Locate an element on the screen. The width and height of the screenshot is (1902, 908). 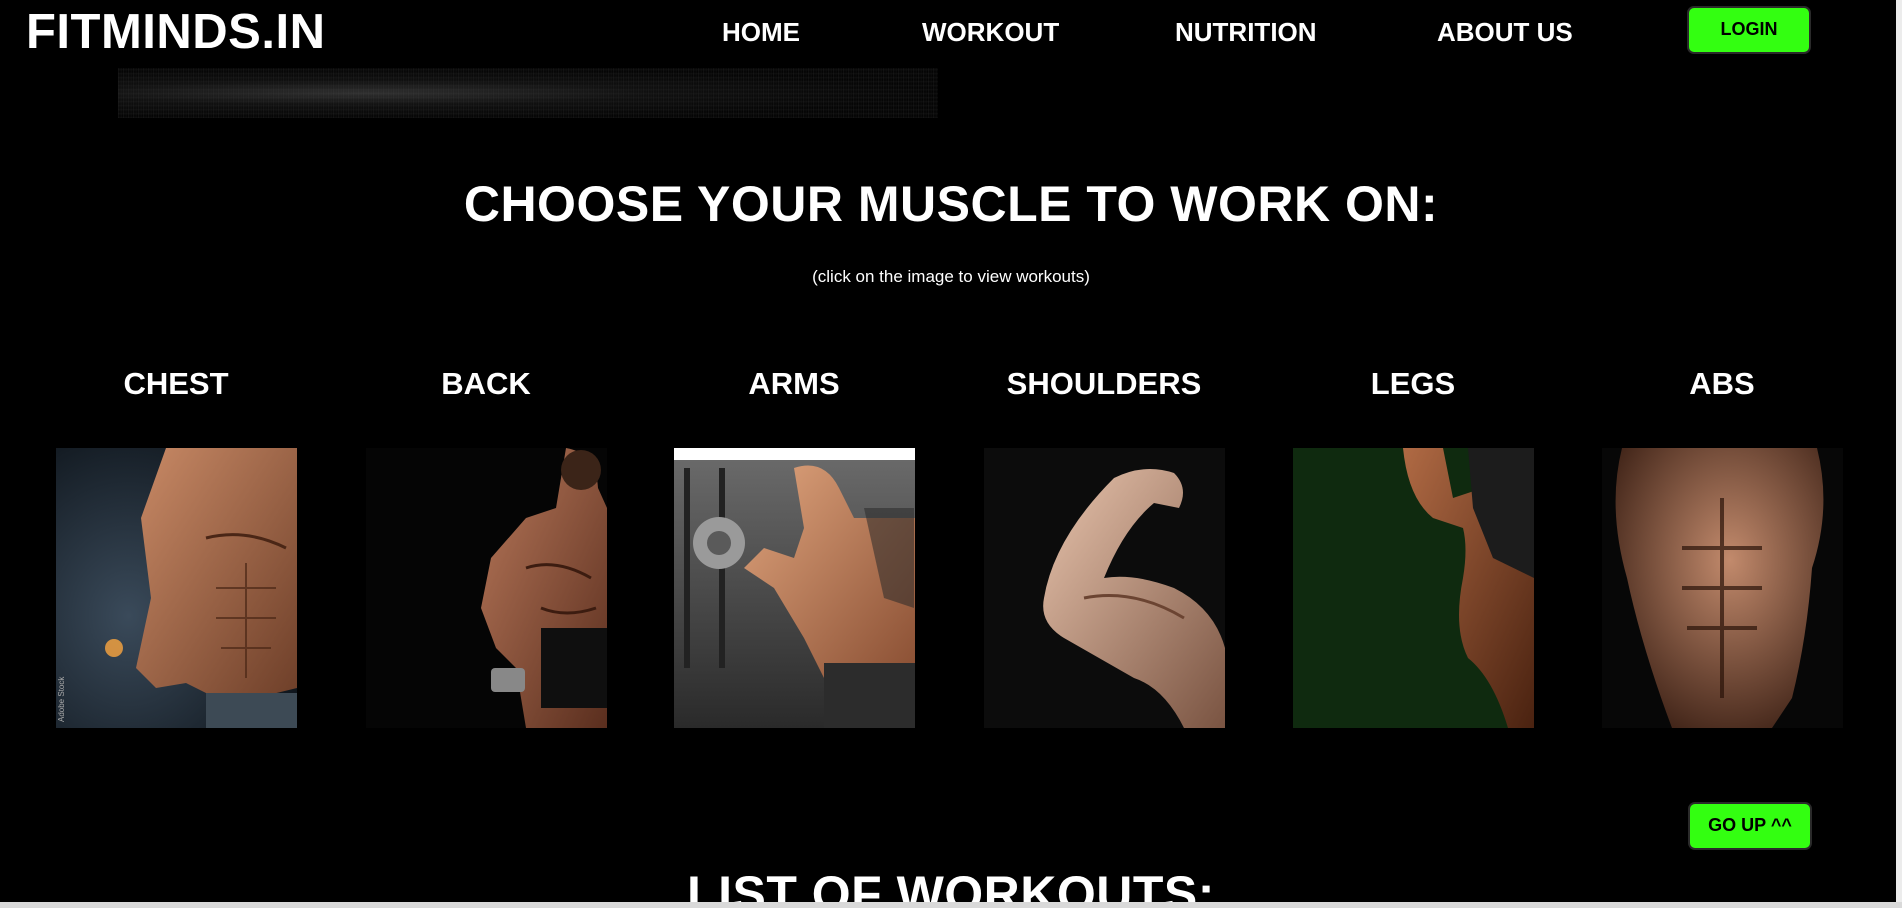
arms-image is located at coordinates (794, 588).